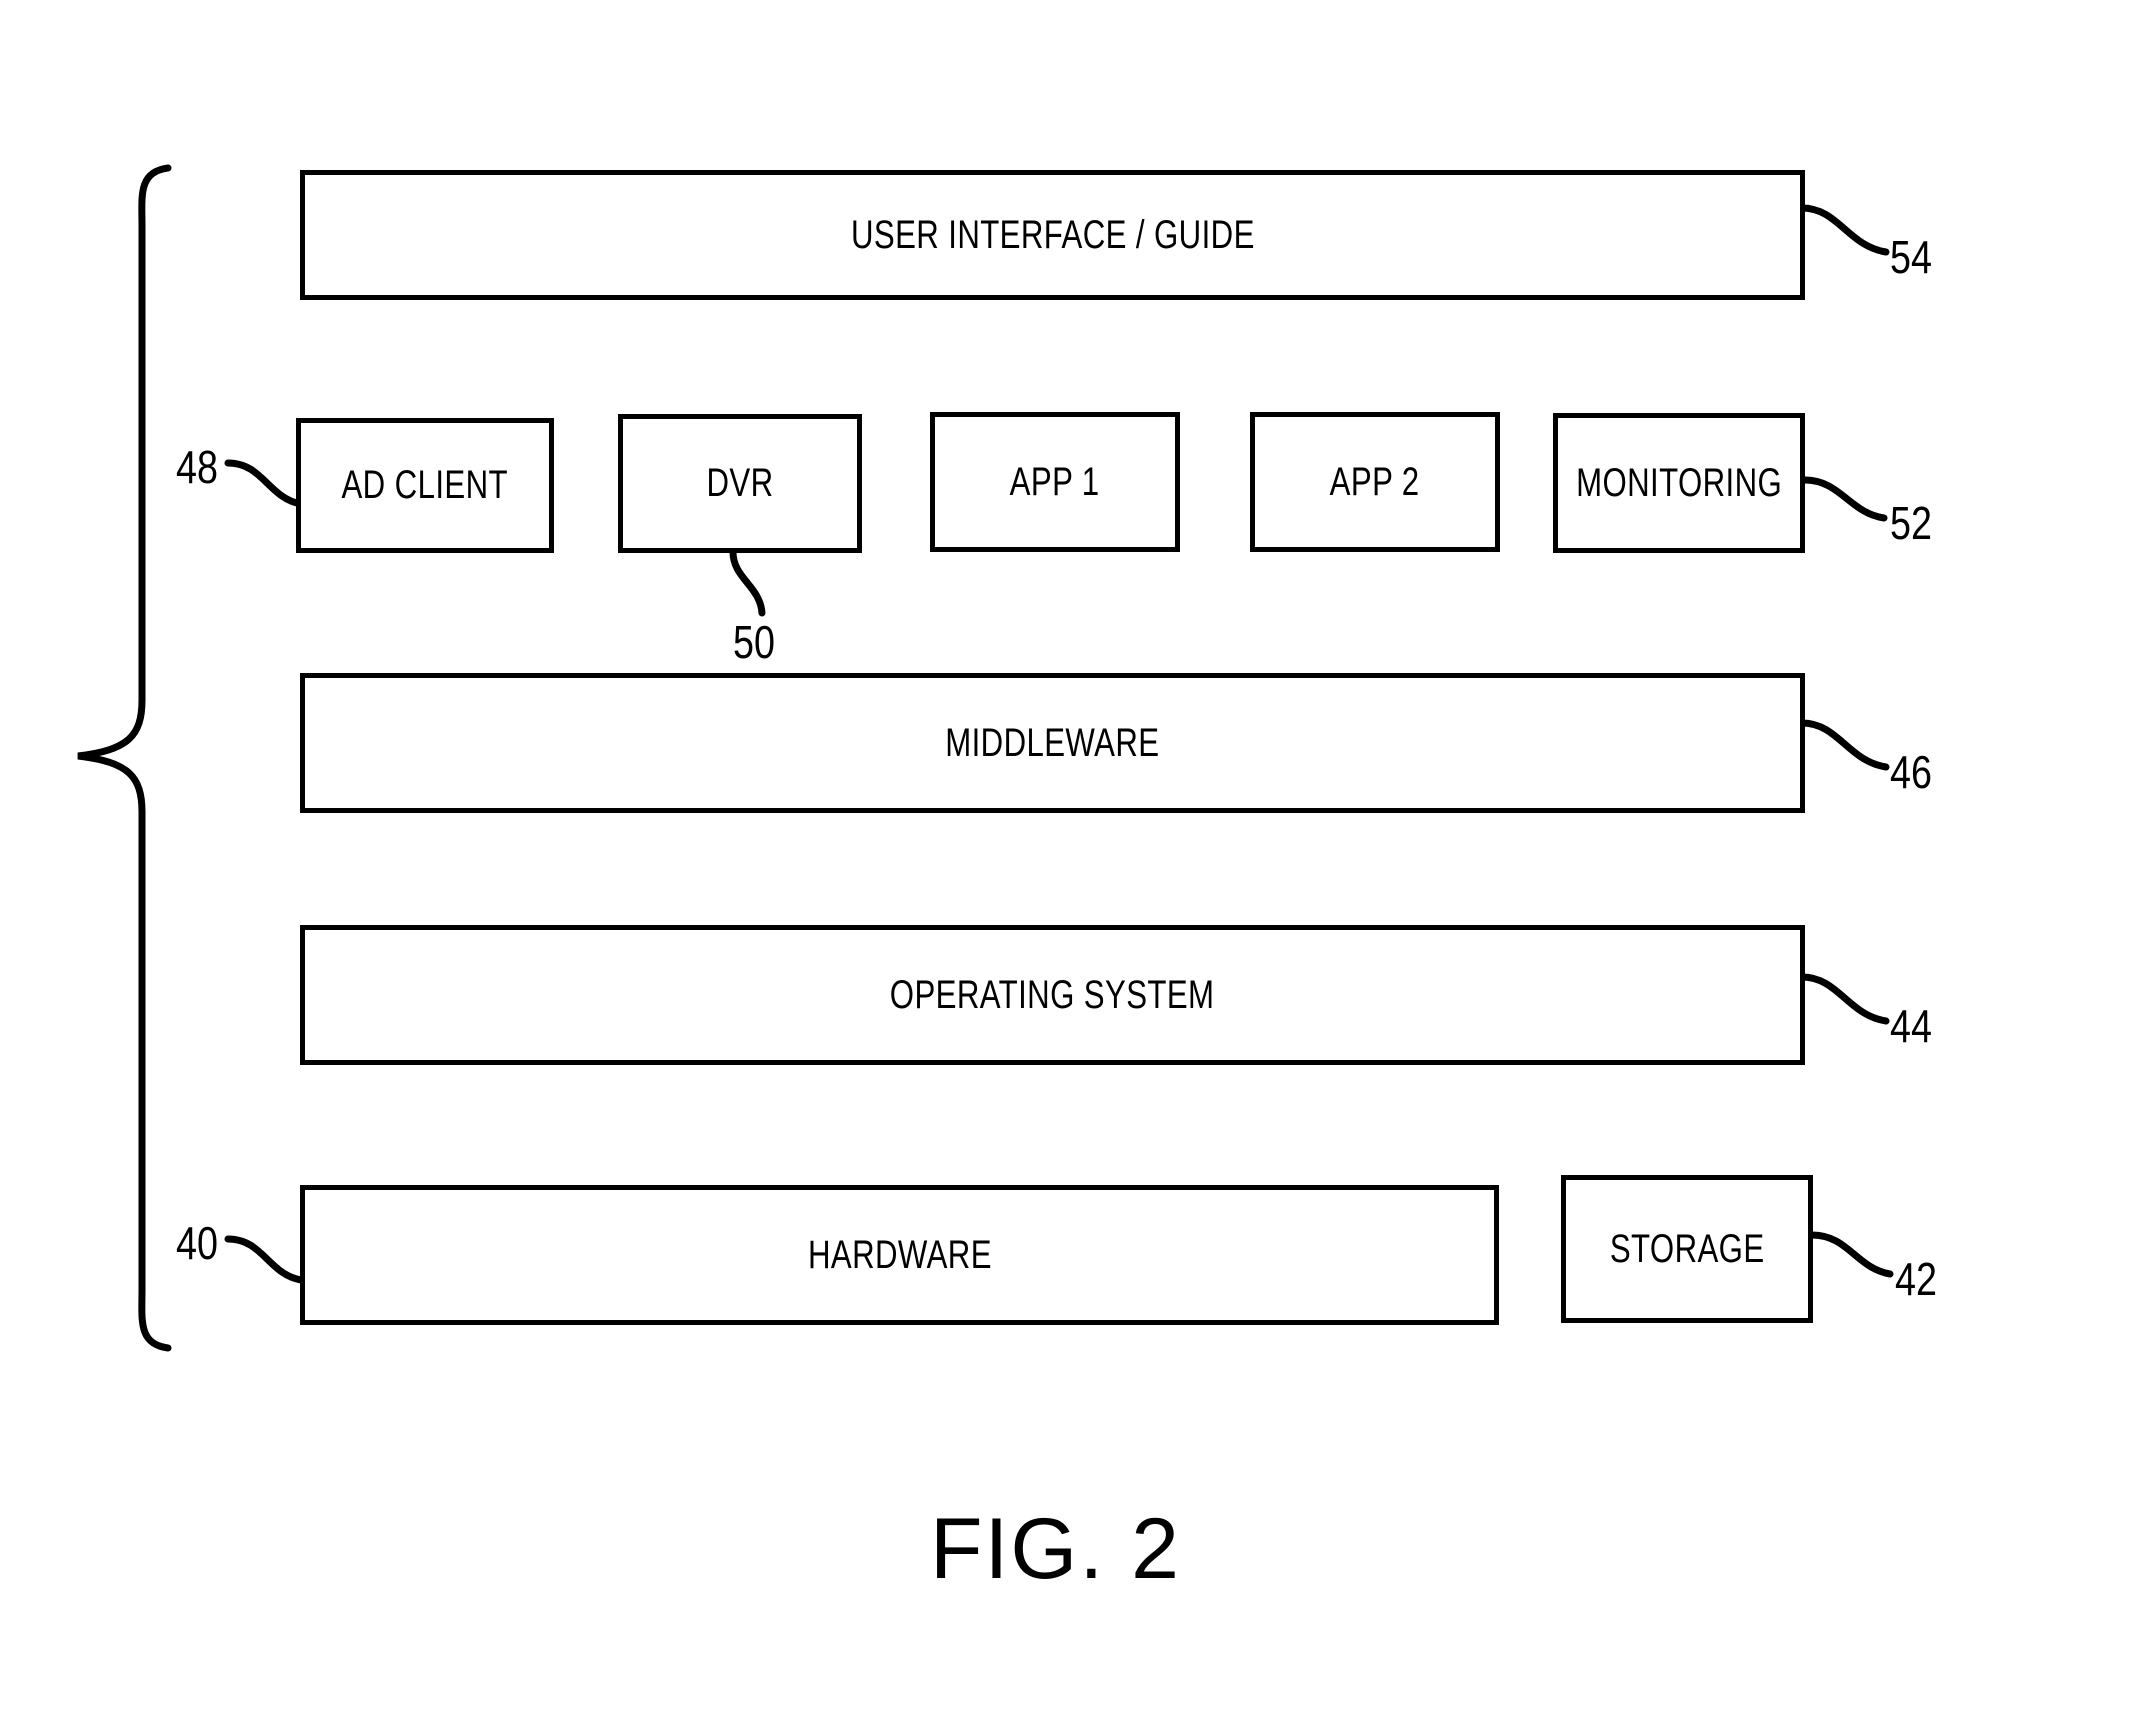 The width and height of the screenshot is (2149, 1712). I want to click on block-ad-client: AD CLIENT, so click(425, 485).